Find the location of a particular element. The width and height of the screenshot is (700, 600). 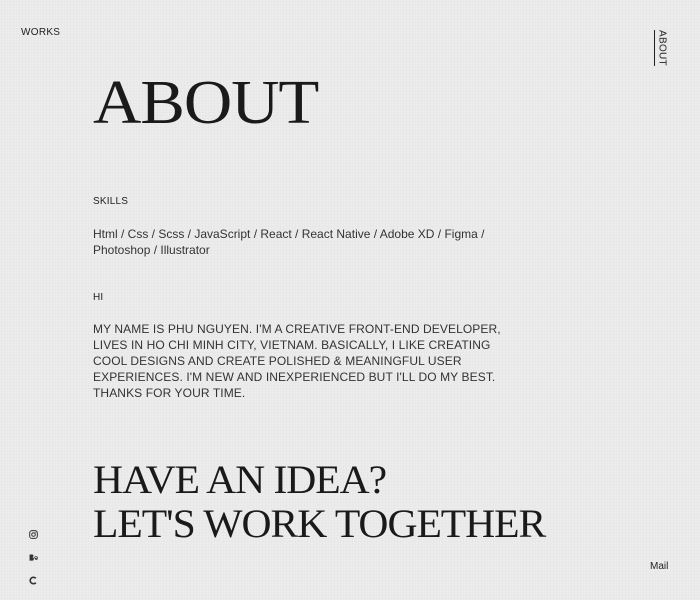

cta-line-2: LET'S WORK TOGETHER is located at coordinates (319, 523).